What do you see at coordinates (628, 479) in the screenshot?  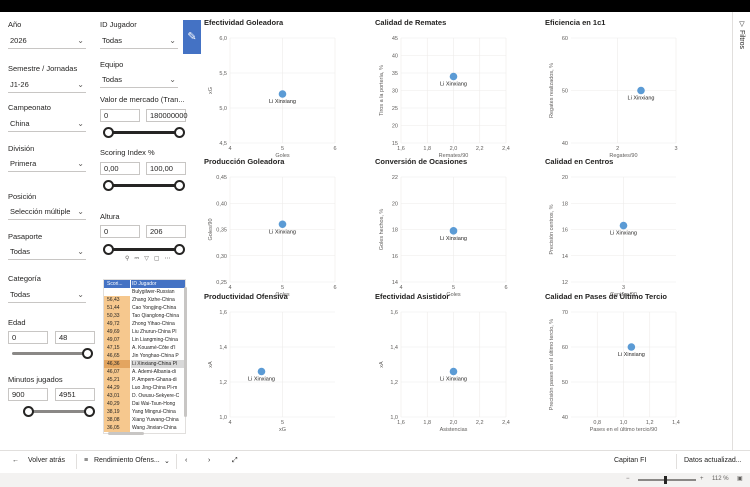 I see `zoom-out-icon: −` at bounding box center [628, 479].